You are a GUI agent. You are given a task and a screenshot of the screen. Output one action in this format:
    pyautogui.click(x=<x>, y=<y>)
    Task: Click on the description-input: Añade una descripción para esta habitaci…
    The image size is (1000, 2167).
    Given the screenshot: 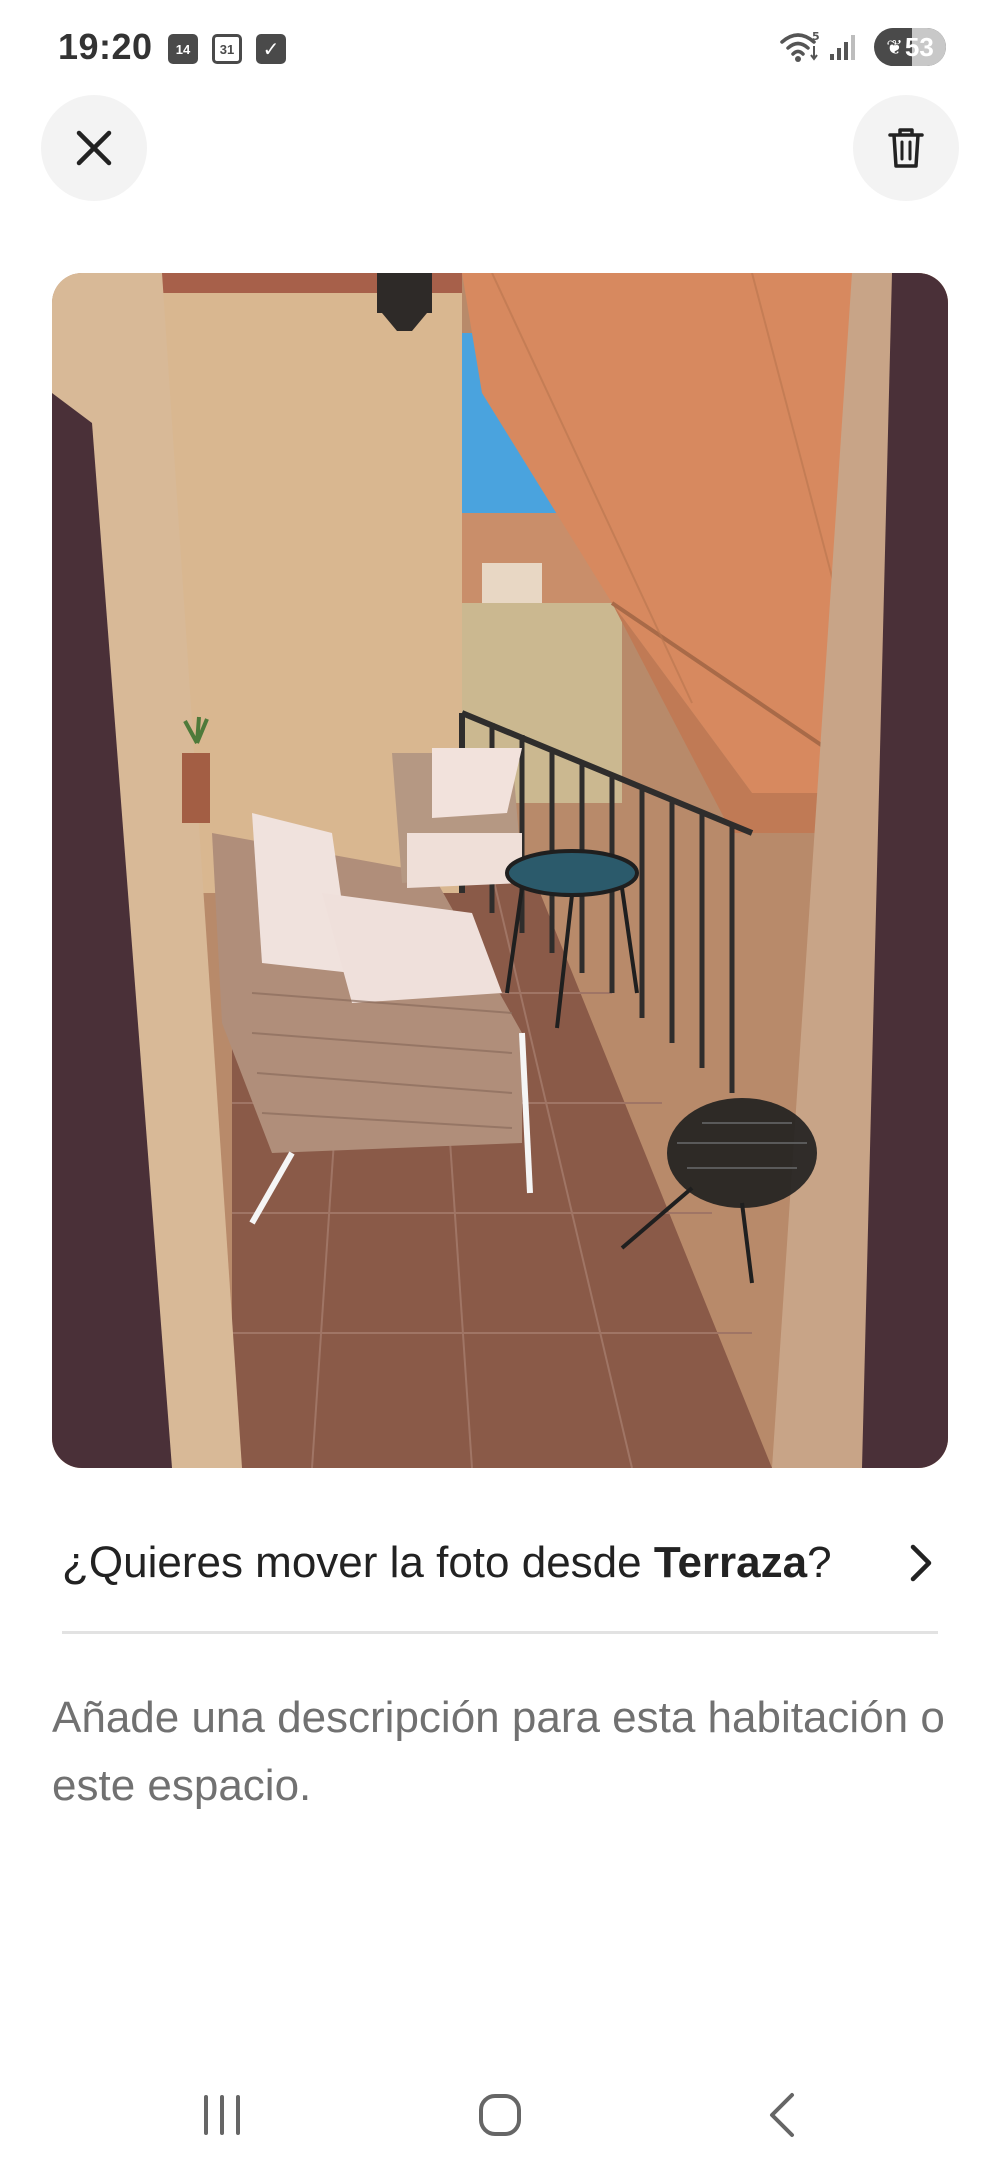 What is the action you would take?
    pyautogui.click(x=502, y=1752)
    